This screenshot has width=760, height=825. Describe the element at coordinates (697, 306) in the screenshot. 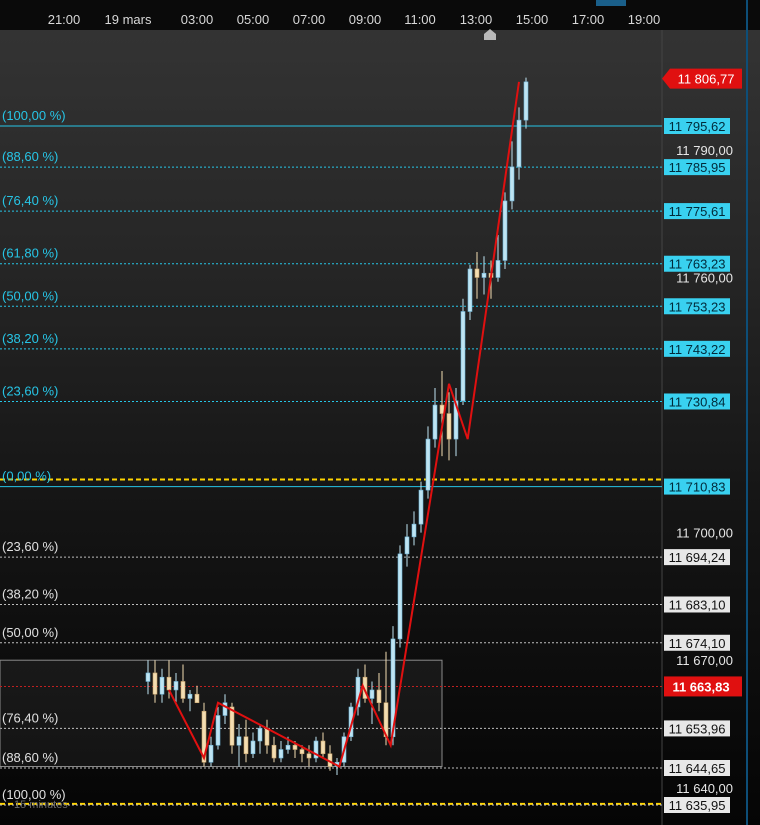

I see `fib-upper-price-text: 11 753,23` at that location.